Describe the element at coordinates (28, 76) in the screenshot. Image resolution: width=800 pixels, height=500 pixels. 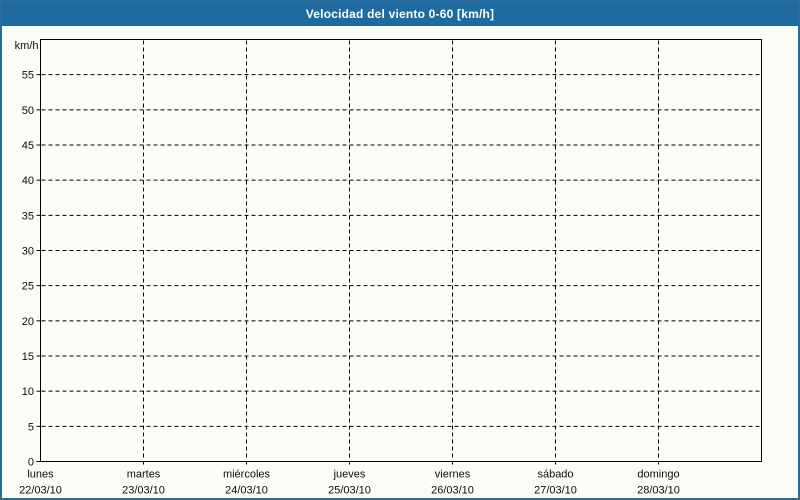
I see `ytick-label-55: 55` at that location.